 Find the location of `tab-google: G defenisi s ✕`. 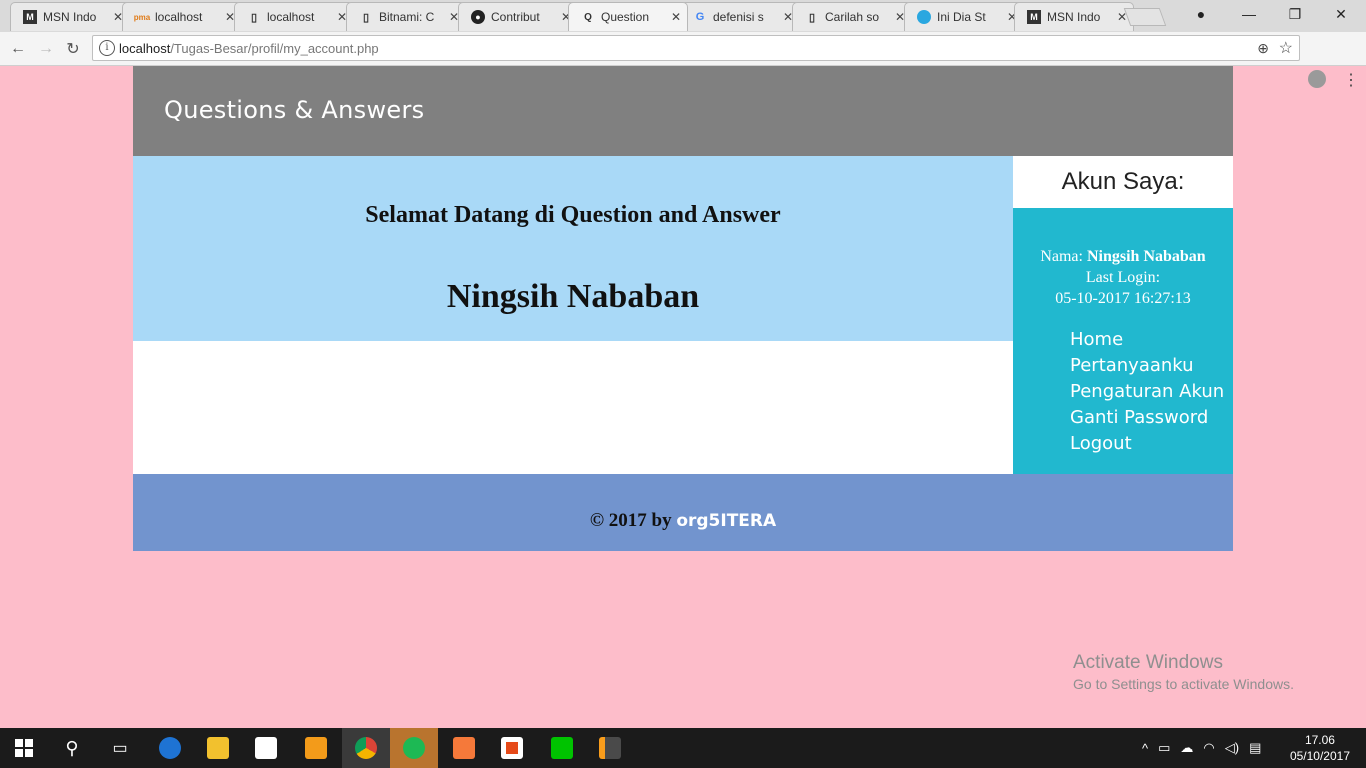

tab-google: G defenisi s ✕ is located at coordinates (740, 16).